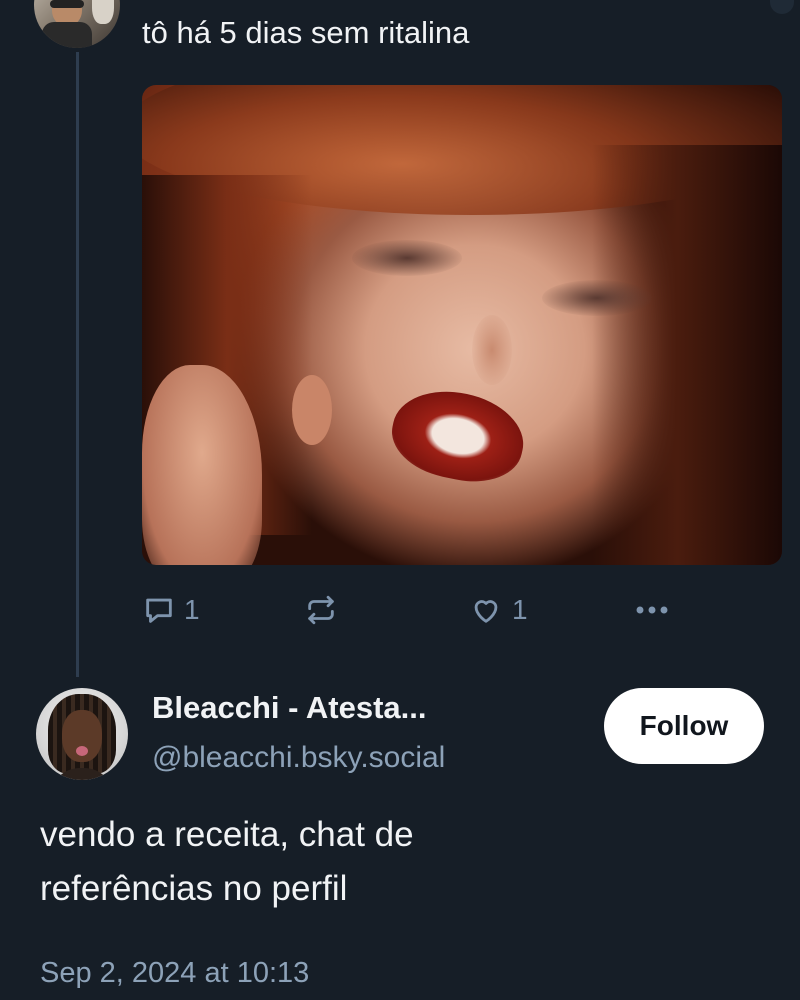 This screenshot has width=800, height=1000. I want to click on reply-button: 1, so click(171, 610).